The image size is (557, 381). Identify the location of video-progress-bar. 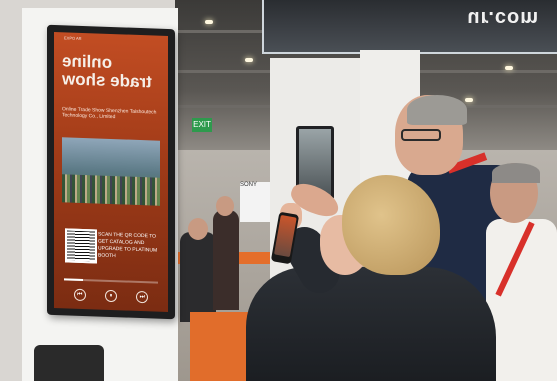
(111, 281).